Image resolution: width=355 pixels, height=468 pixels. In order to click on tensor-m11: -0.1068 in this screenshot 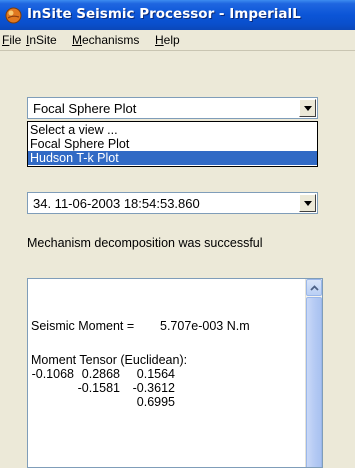, I will do `click(52, 374)`.